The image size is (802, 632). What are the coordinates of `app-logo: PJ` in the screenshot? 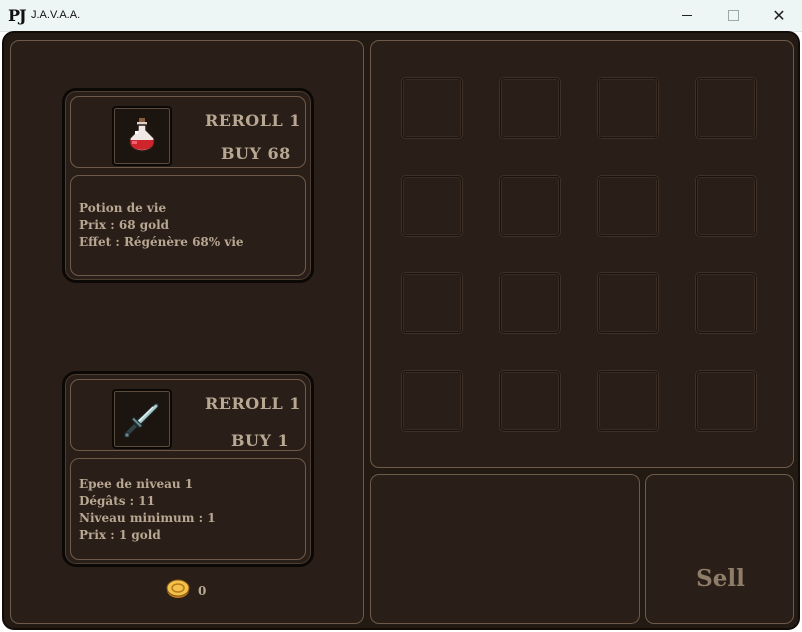 It's located at (17, 15).